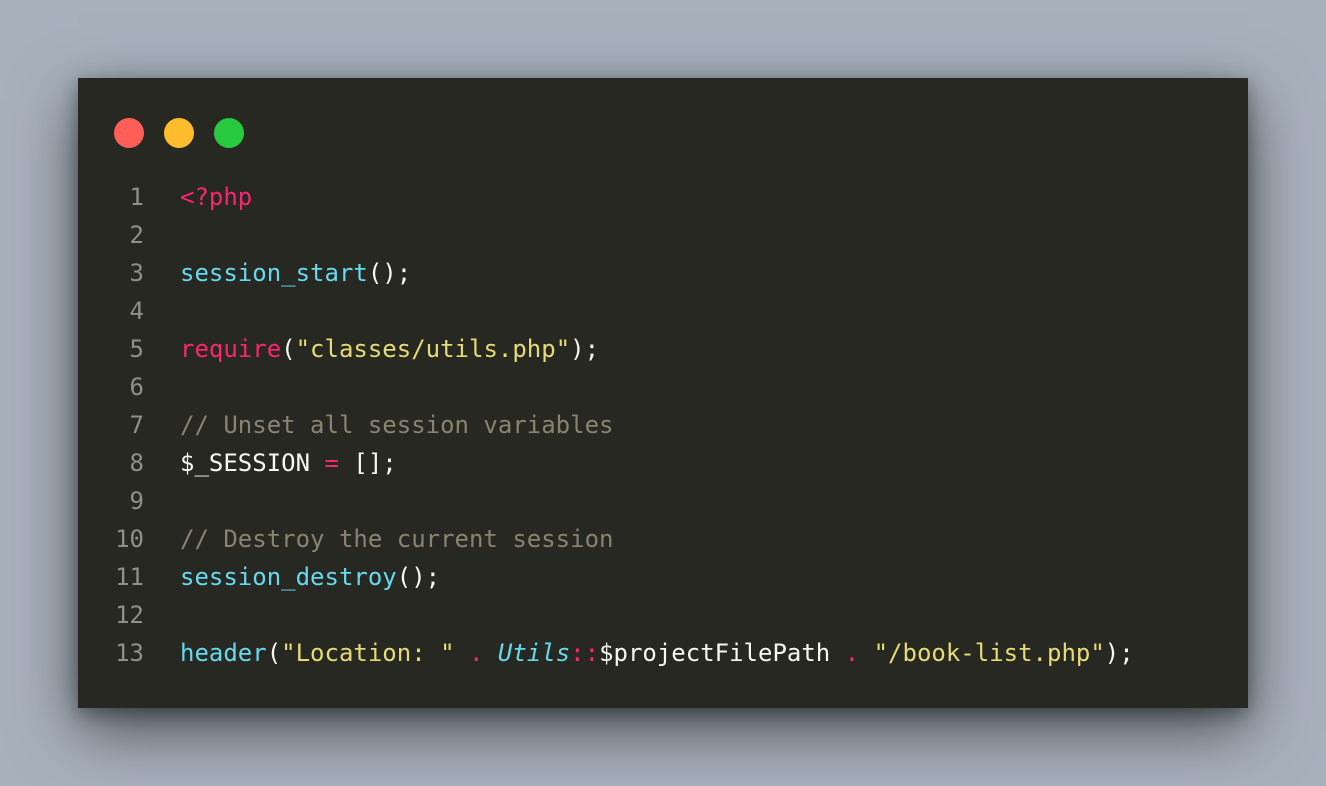 This screenshot has width=1326, height=786. I want to click on code-line: 4, so click(606, 311).